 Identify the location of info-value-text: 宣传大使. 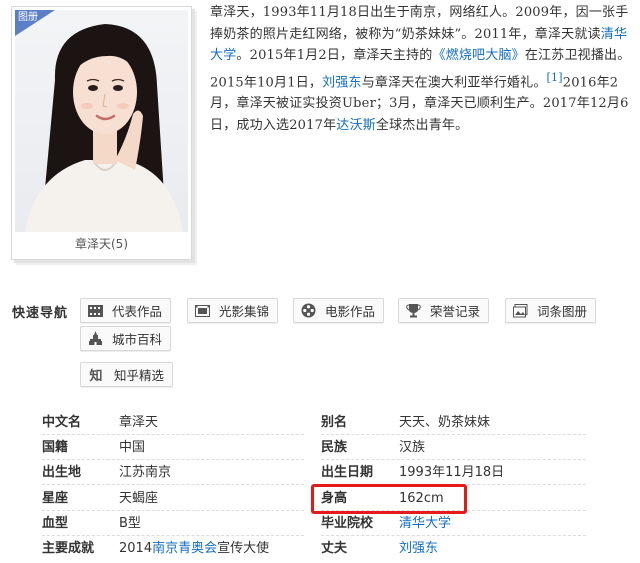
(243, 548).